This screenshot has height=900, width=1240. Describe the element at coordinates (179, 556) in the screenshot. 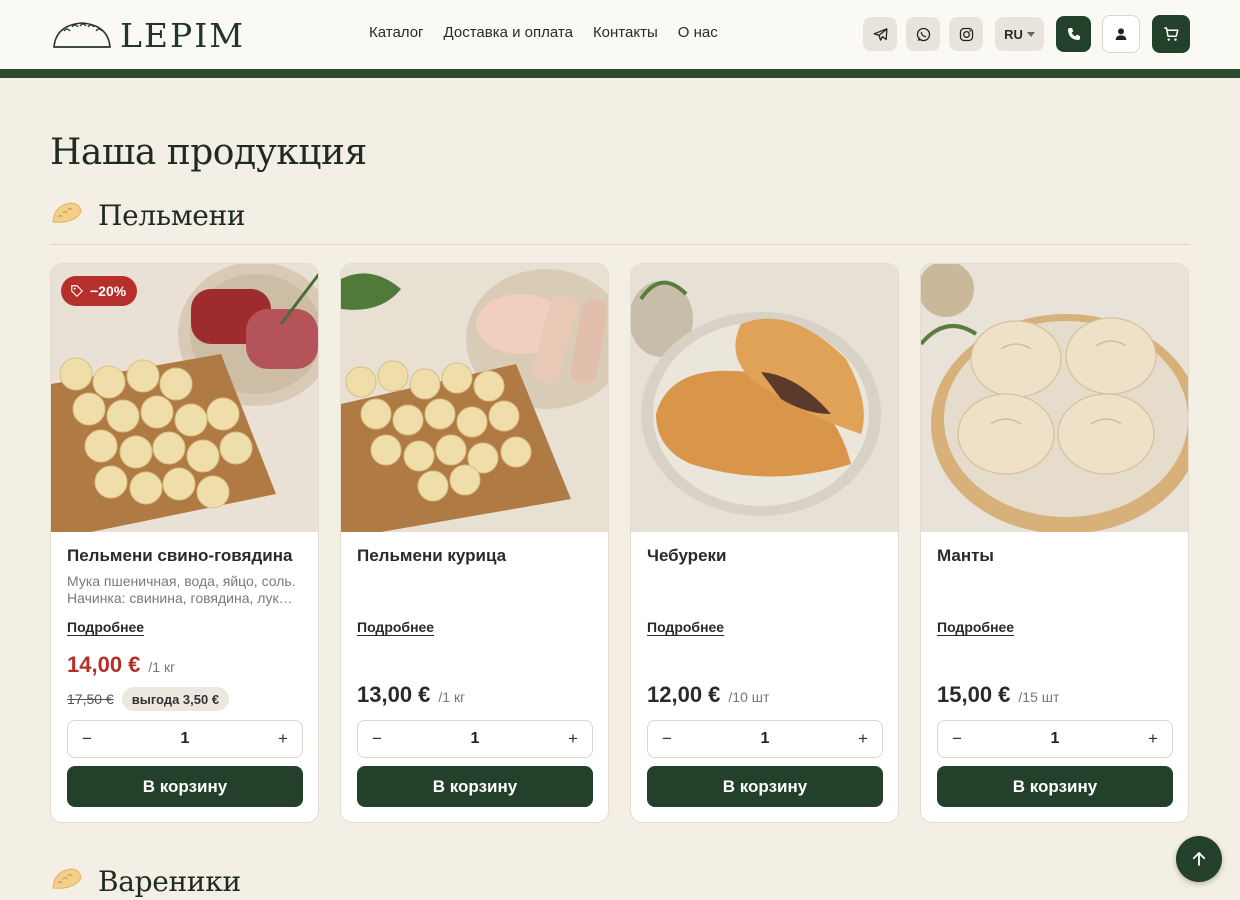

I see `product-name: Пельмени свино-говядина` at that location.